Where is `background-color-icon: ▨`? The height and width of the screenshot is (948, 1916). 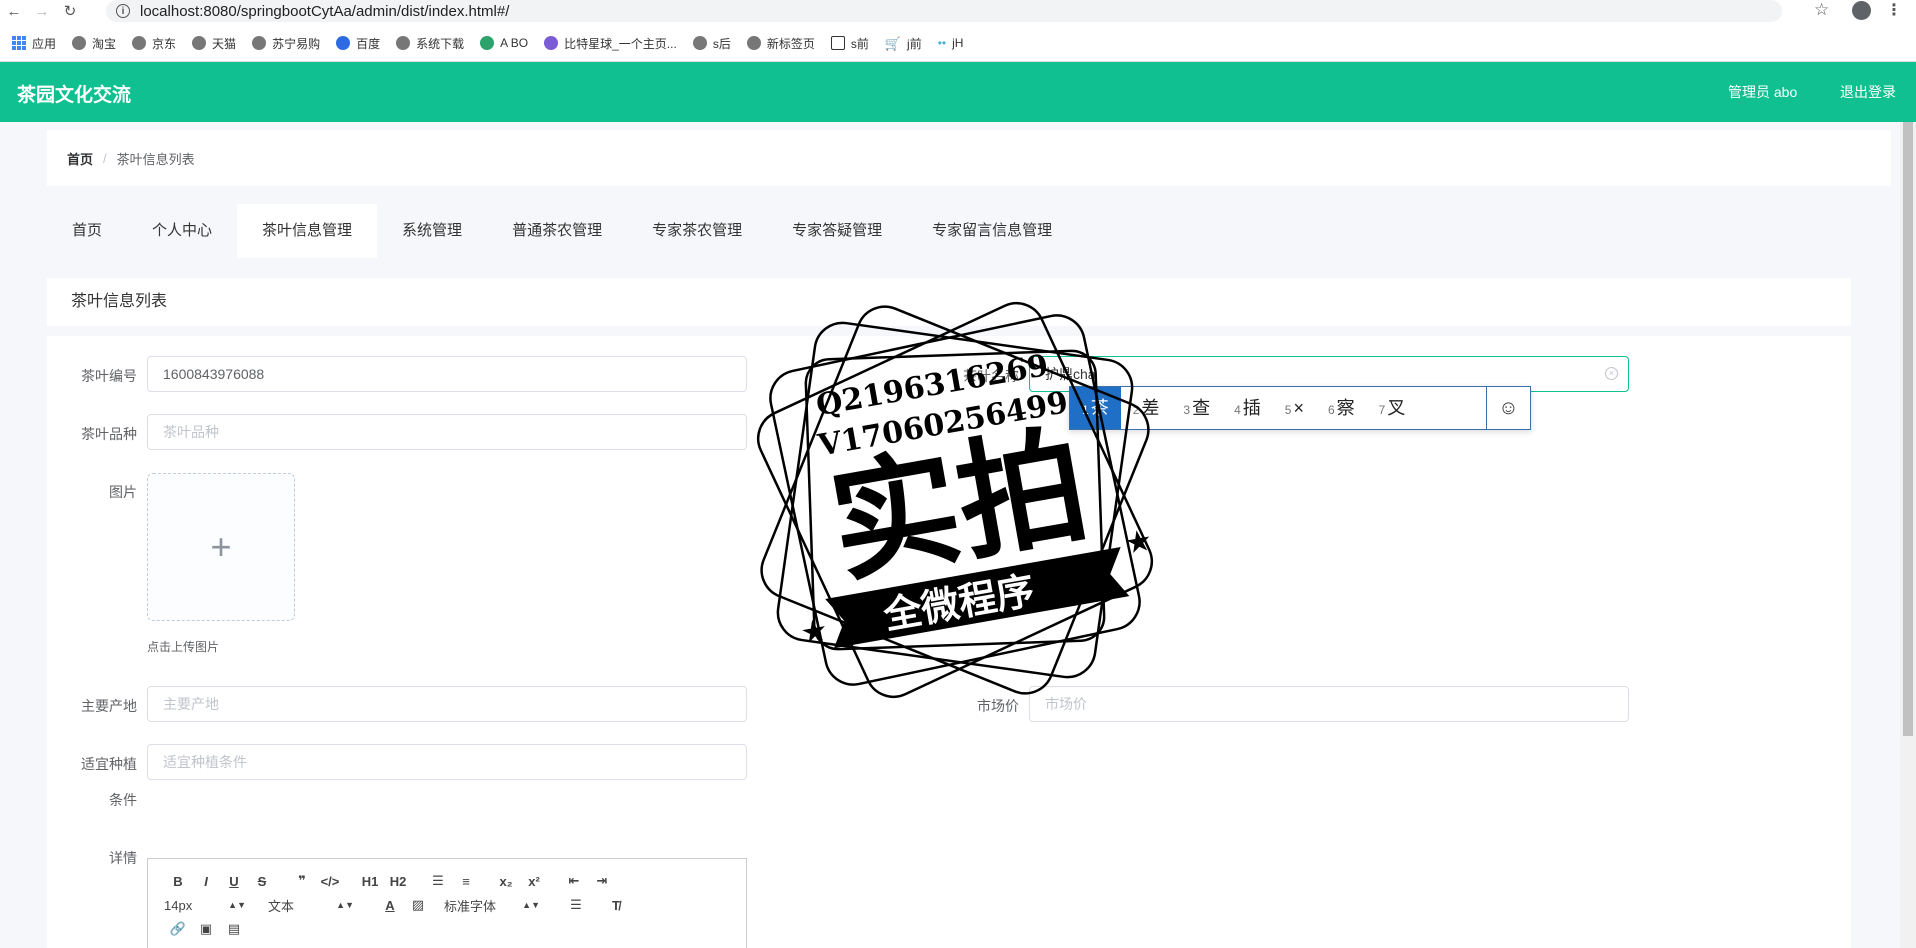
background-color-icon: ▨ is located at coordinates (418, 905).